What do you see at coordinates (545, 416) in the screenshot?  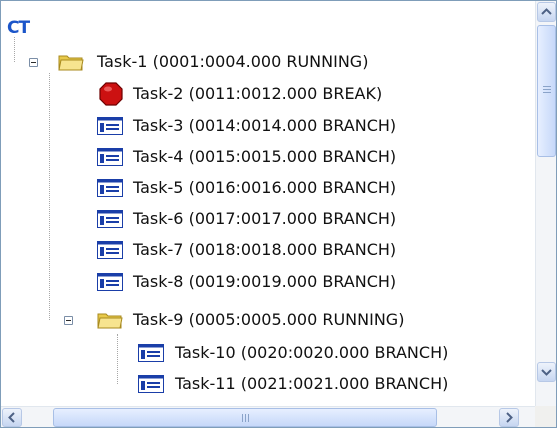 I see `scrollbar-corner` at bounding box center [545, 416].